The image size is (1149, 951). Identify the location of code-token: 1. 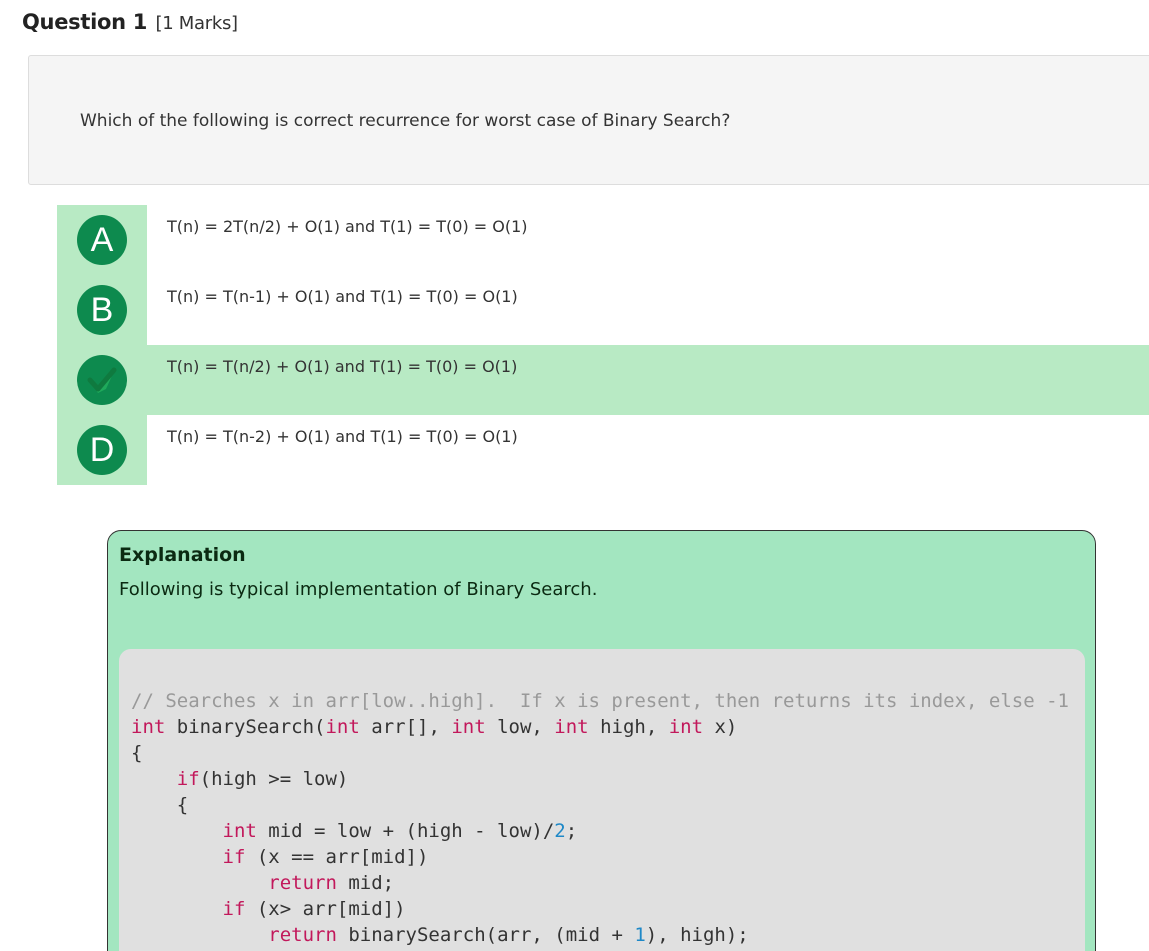
(640, 935).